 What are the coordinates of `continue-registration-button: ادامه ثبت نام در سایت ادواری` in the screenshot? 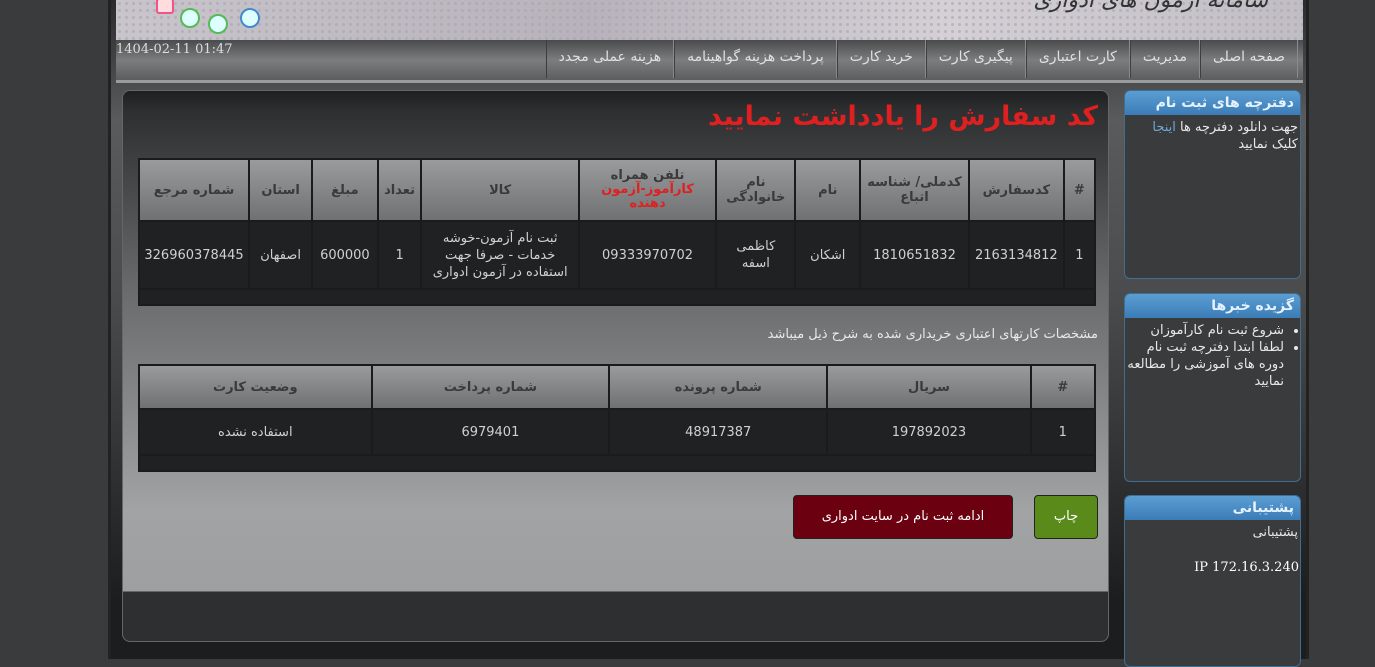 It's located at (903, 517).